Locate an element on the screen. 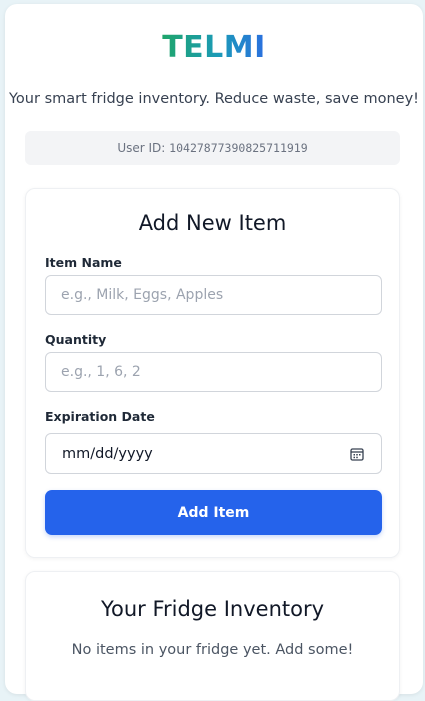 The height and width of the screenshot is (701, 425). item-name-label: Item Name is located at coordinates (83, 262).